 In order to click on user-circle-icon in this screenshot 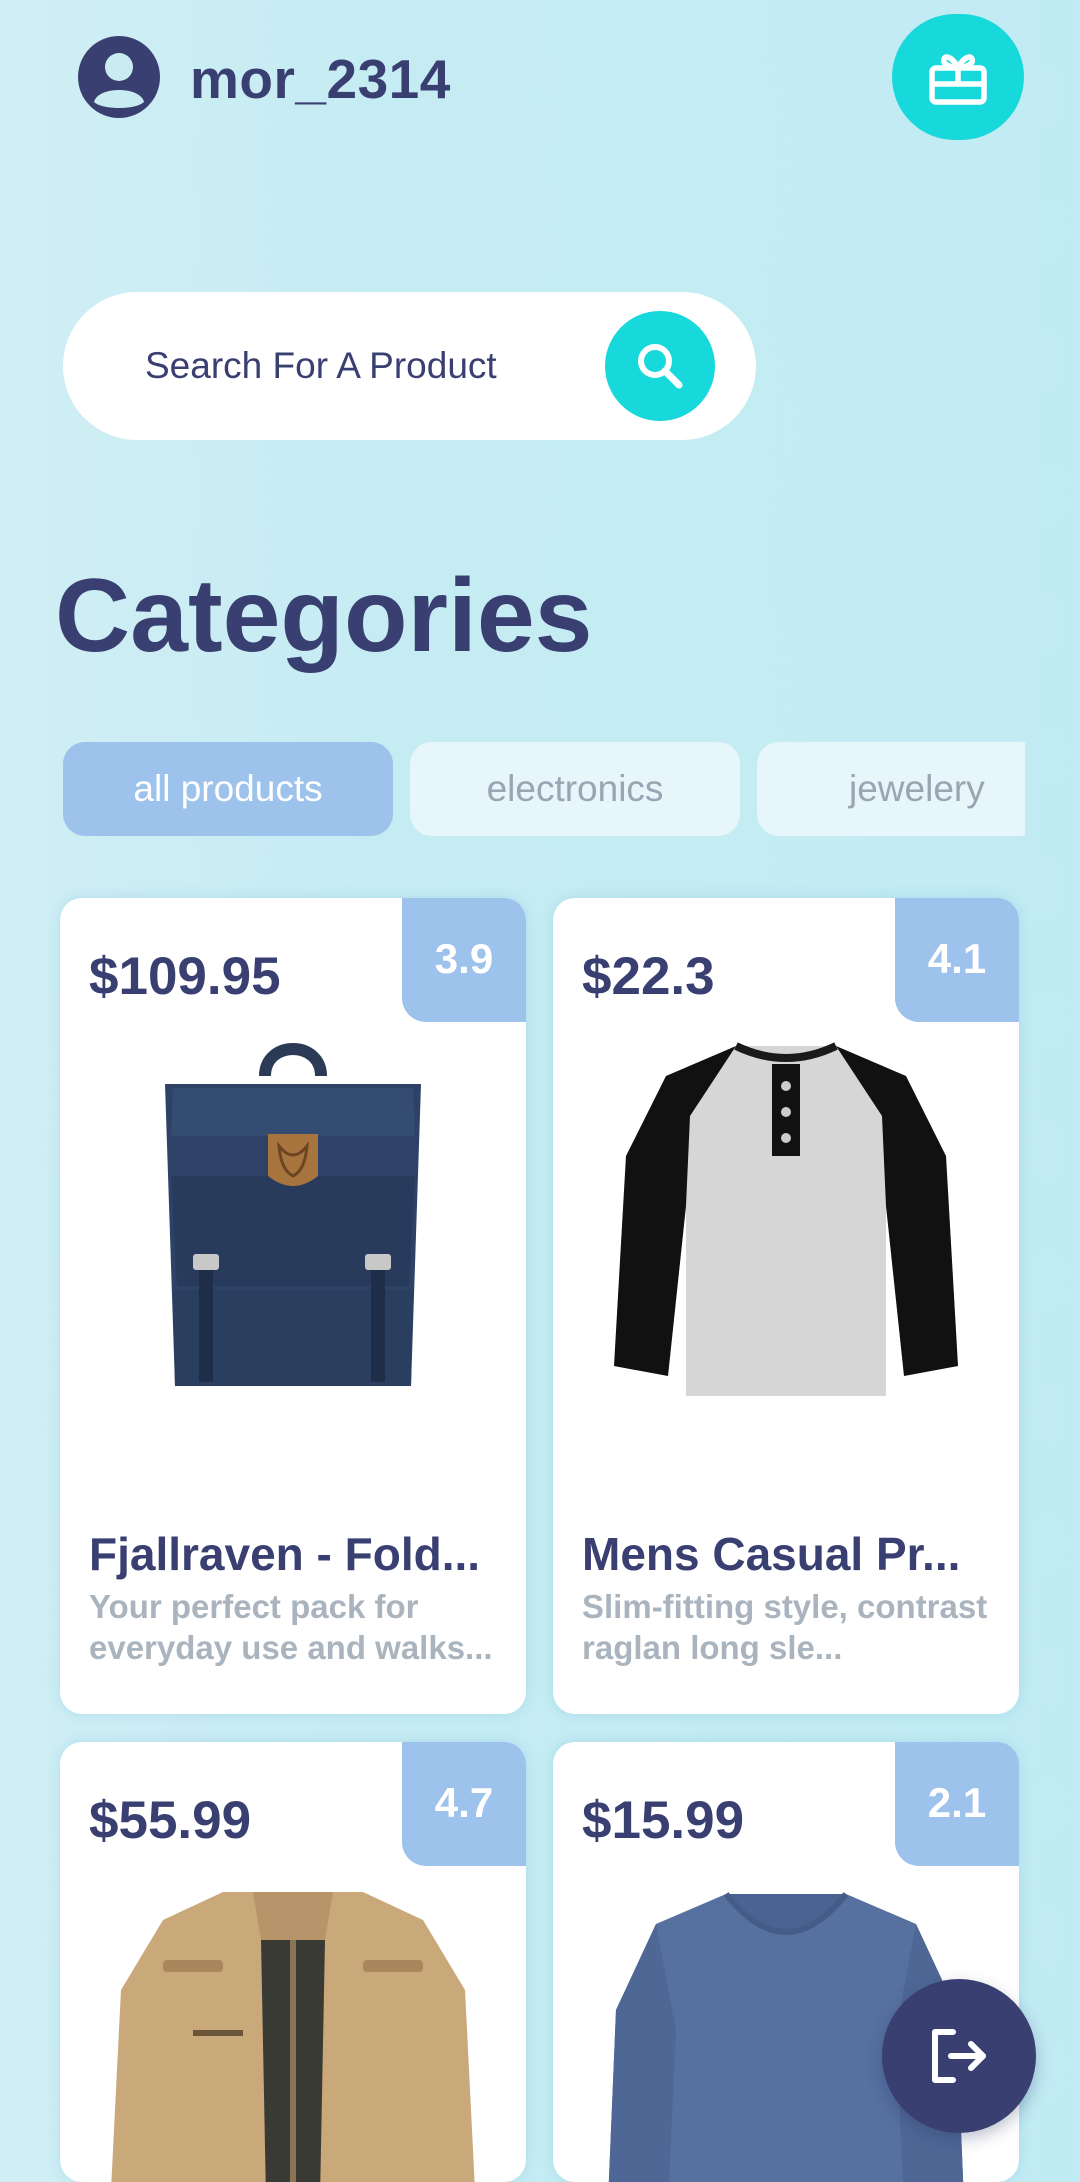, I will do `click(119, 77)`.